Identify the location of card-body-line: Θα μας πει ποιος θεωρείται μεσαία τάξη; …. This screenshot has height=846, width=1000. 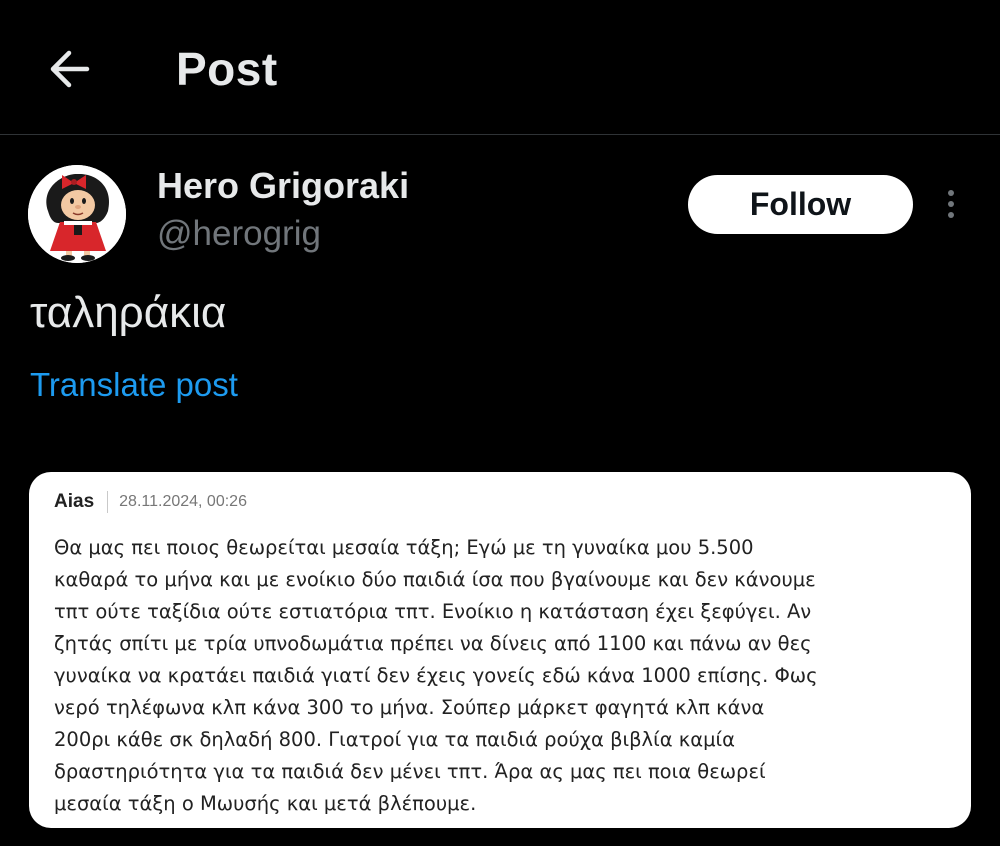
(404, 547).